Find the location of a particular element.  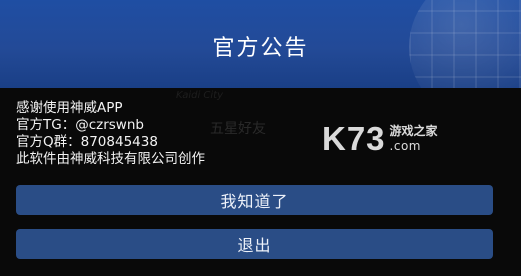

background-ghost-text: 五星好友 is located at coordinates (238, 129).